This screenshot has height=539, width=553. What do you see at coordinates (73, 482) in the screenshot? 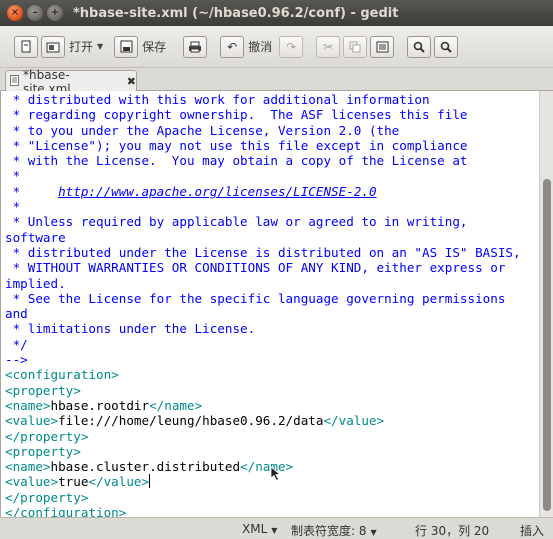
I see `xml-value: true` at bounding box center [73, 482].